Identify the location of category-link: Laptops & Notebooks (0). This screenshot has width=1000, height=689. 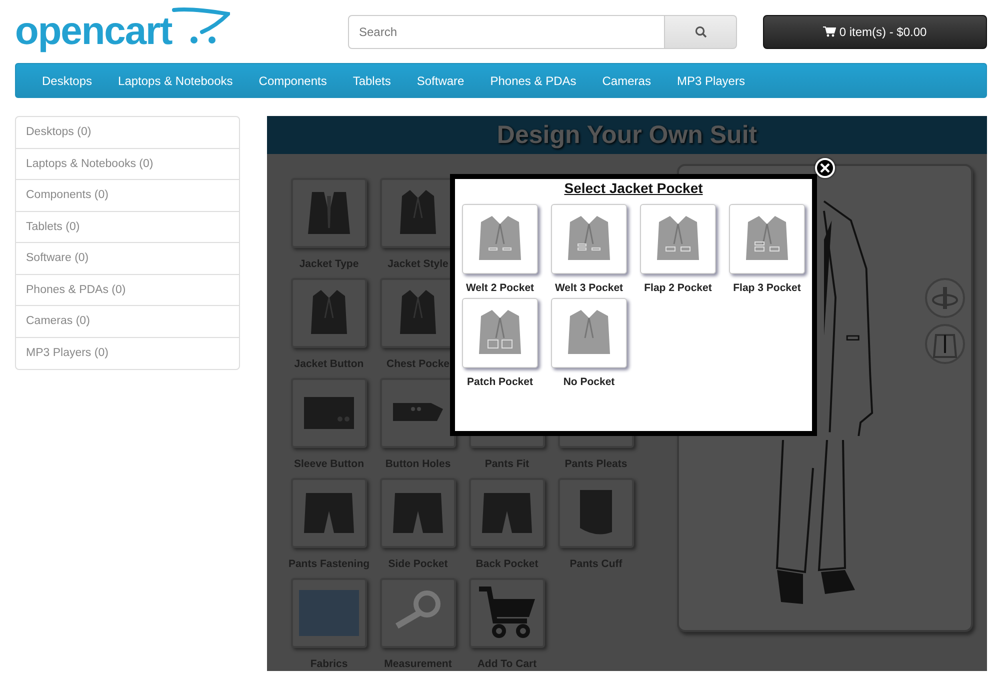
(127, 164).